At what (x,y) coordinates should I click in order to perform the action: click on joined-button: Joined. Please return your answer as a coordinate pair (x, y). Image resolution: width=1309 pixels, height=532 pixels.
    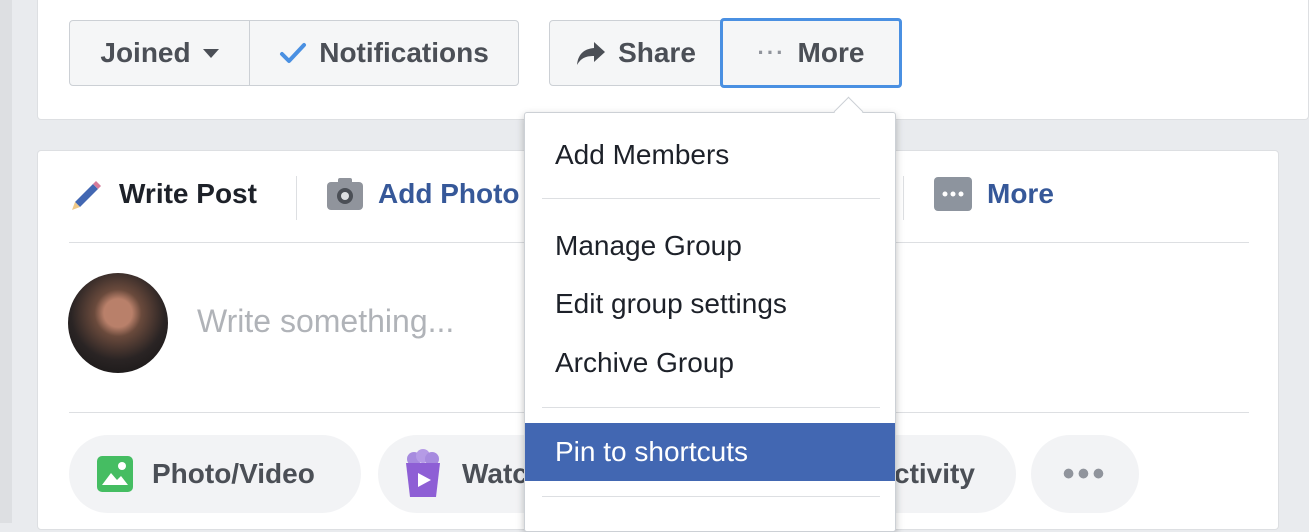
    Looking at the image, I should click on (159, 53).